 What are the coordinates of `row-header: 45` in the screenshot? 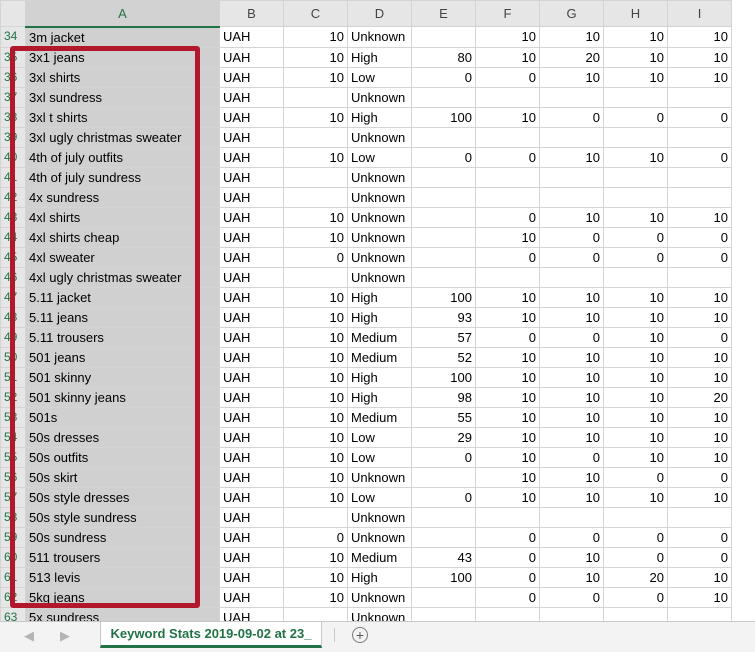 It's located at (13, 257).